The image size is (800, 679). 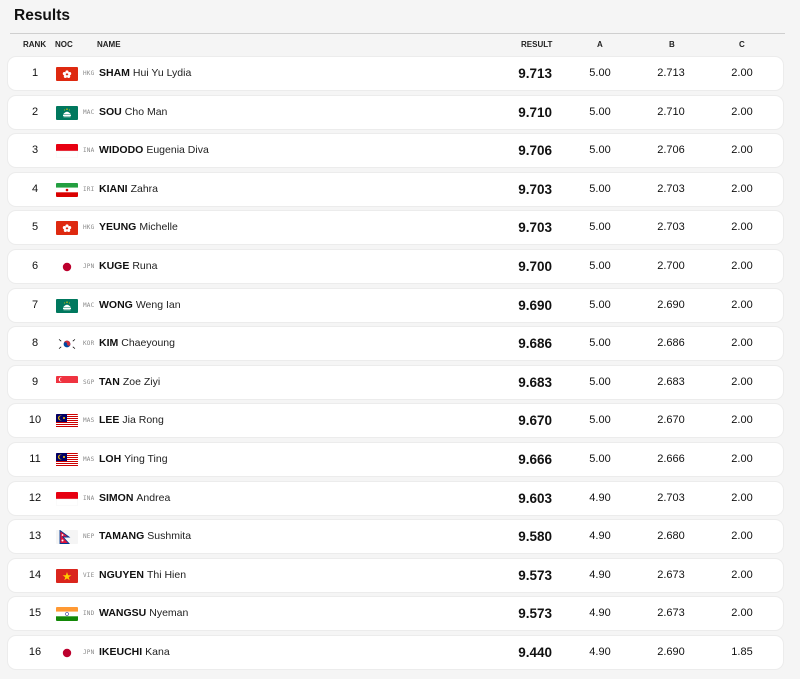 What do you see at coordinates (35, 266) in the screenshot?
I see `rank-cell: 6` at bounding box center [35, 266].